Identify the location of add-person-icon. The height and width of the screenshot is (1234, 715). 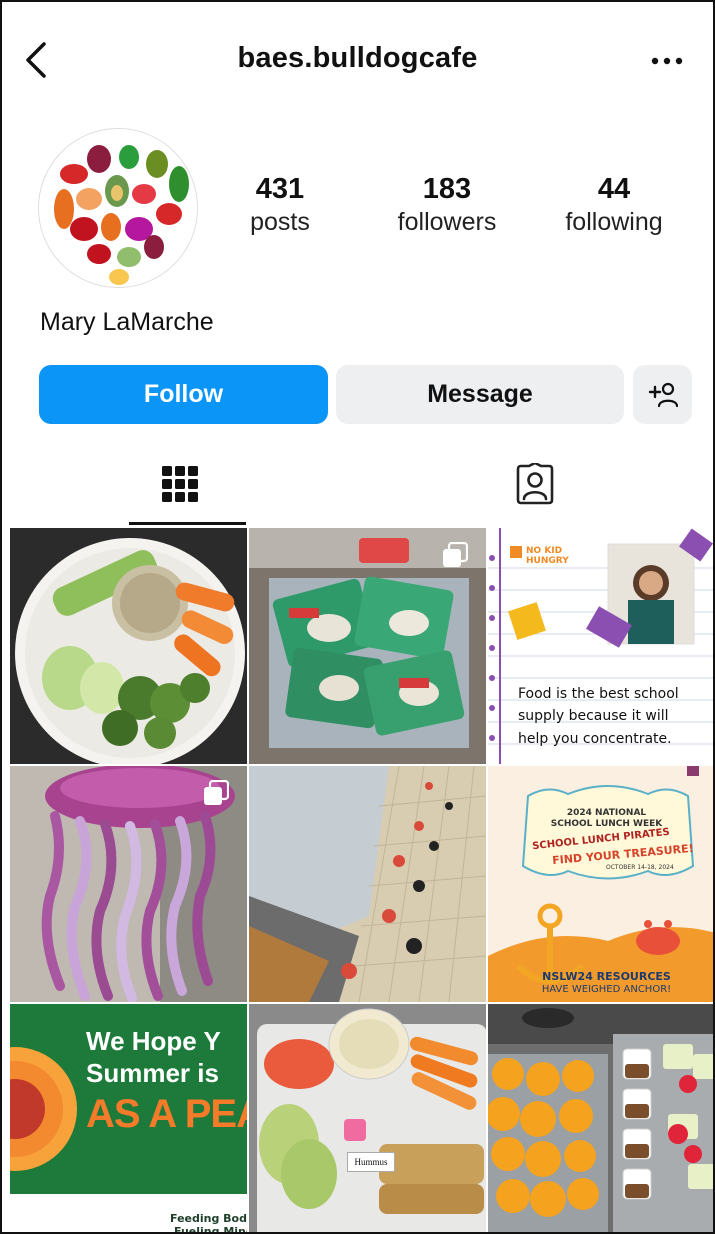
(663, 394).